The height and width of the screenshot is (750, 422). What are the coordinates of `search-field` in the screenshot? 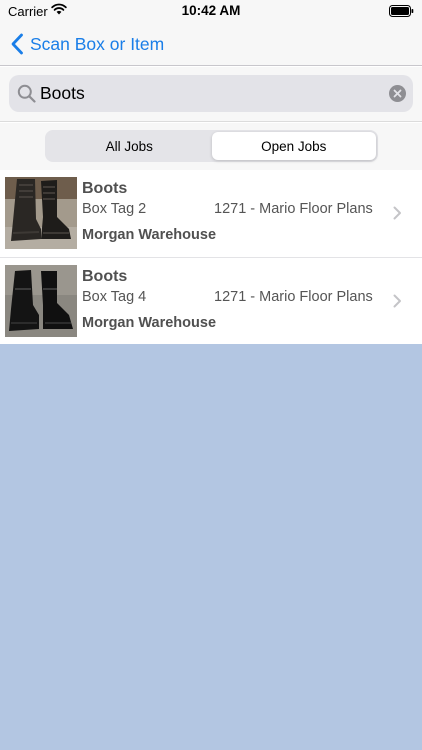 It's located at (211, 93).